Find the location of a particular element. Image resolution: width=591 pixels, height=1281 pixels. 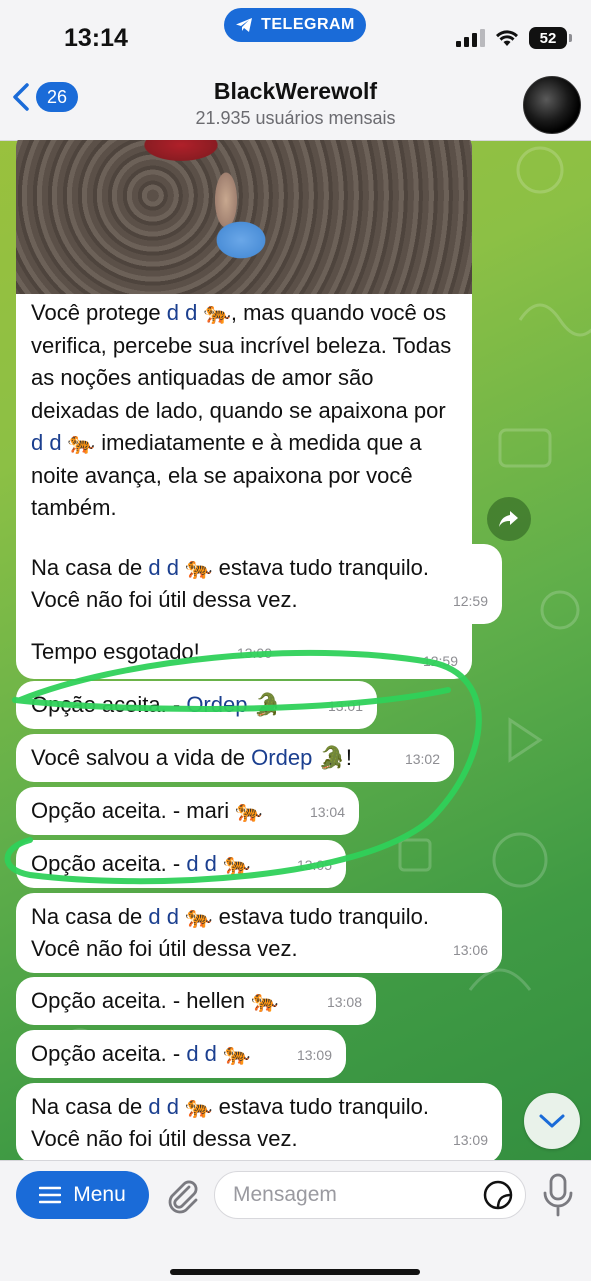

wifi-icon is located at coordinates (507, 38).